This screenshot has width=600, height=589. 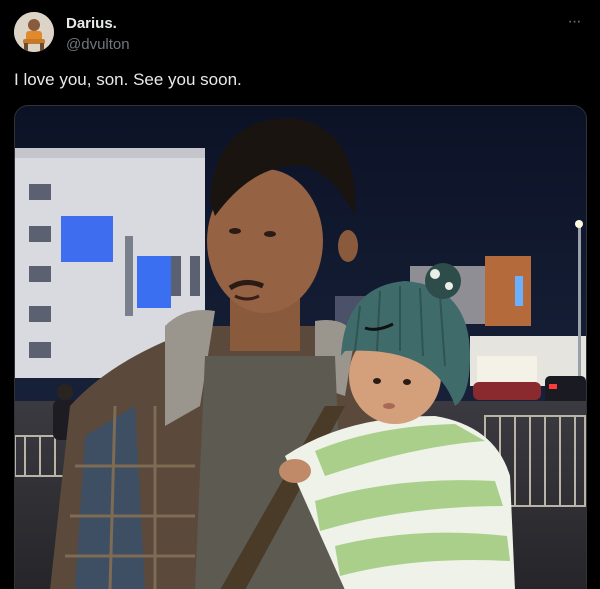 I want to click on author-avatar, so click(x=34, y=32).